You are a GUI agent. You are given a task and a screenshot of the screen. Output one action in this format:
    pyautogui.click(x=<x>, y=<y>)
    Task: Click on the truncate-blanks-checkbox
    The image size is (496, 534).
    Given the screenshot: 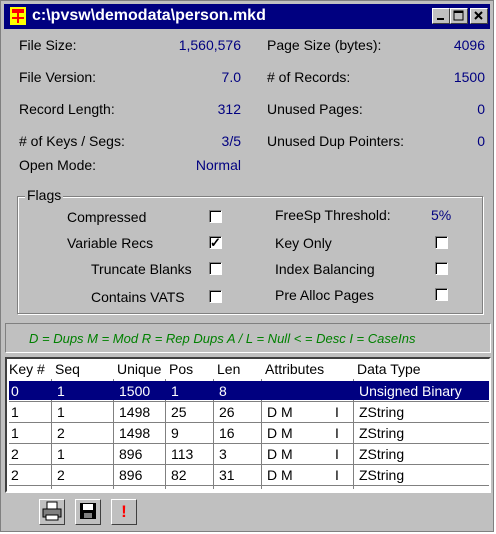 What is the action you would take?
    pyautogui.click(x=215, y=268)
    